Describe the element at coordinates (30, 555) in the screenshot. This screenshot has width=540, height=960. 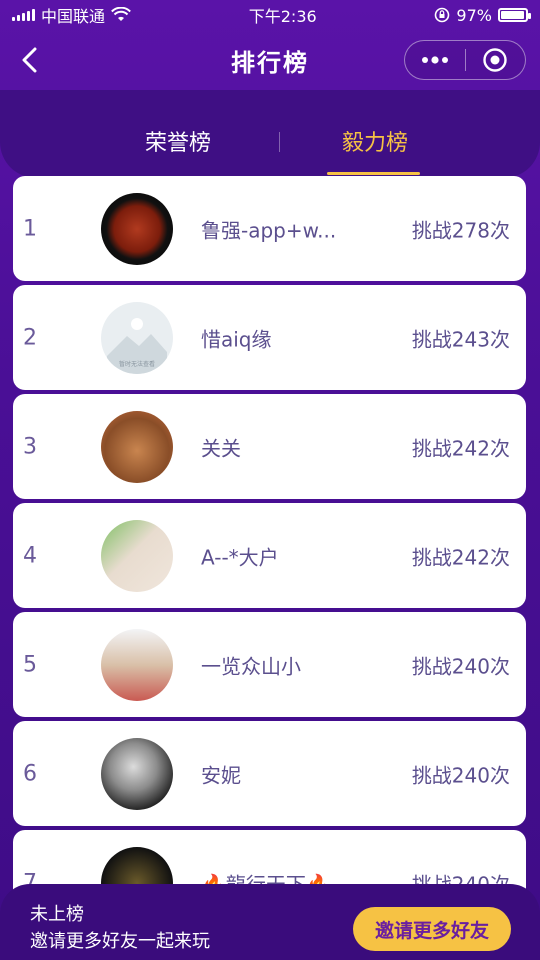
I see `rank-number: 4` at that location.